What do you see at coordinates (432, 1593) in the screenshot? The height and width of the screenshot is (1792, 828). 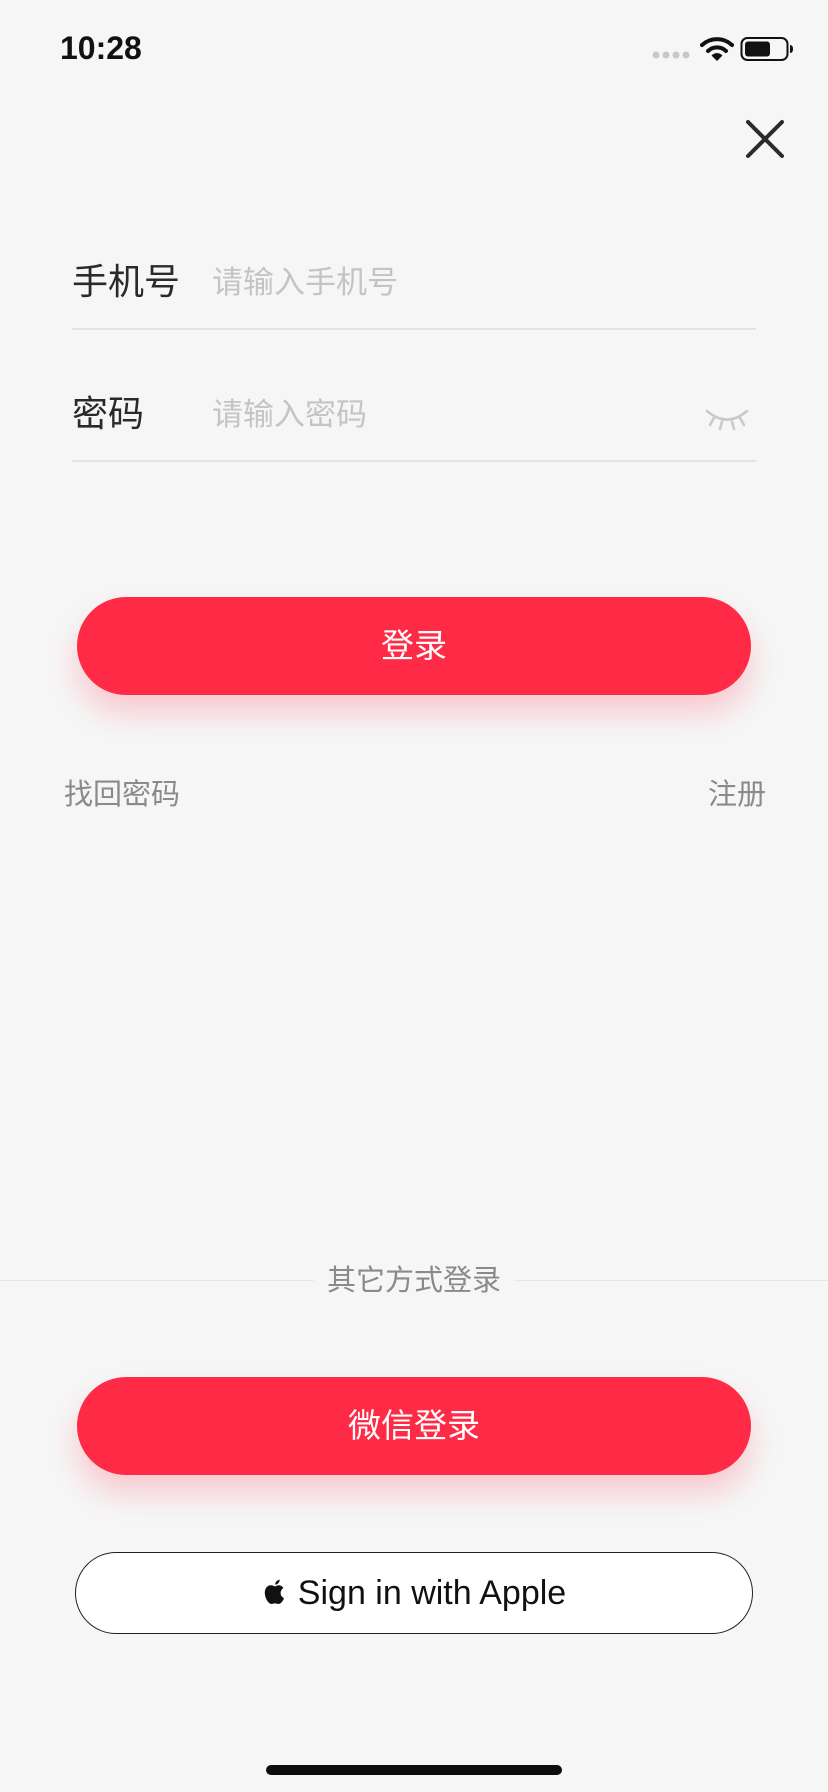 I see `apple-signin-label: Sign in with Apple` at bounding box center [432, 1593].